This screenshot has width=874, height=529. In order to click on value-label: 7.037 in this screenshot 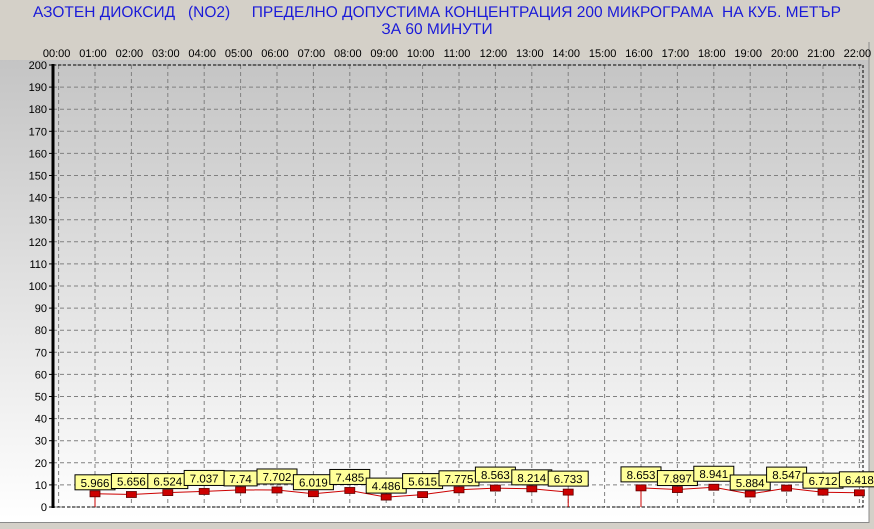, I will do `click(204, 478)`.